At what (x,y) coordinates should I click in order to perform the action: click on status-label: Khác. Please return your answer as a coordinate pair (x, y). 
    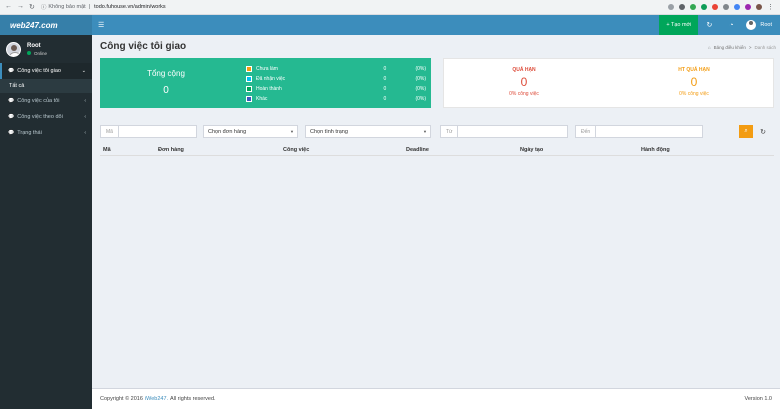
    Looking at the image, I should click on (261, 99).